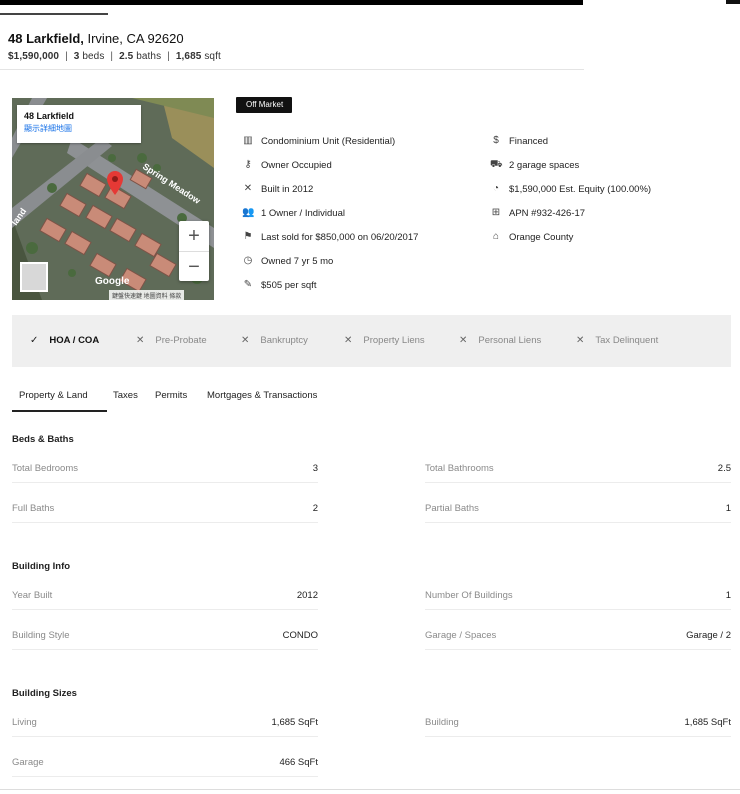  I want to click on field-value: 466 SqFt, so click(298, 762).